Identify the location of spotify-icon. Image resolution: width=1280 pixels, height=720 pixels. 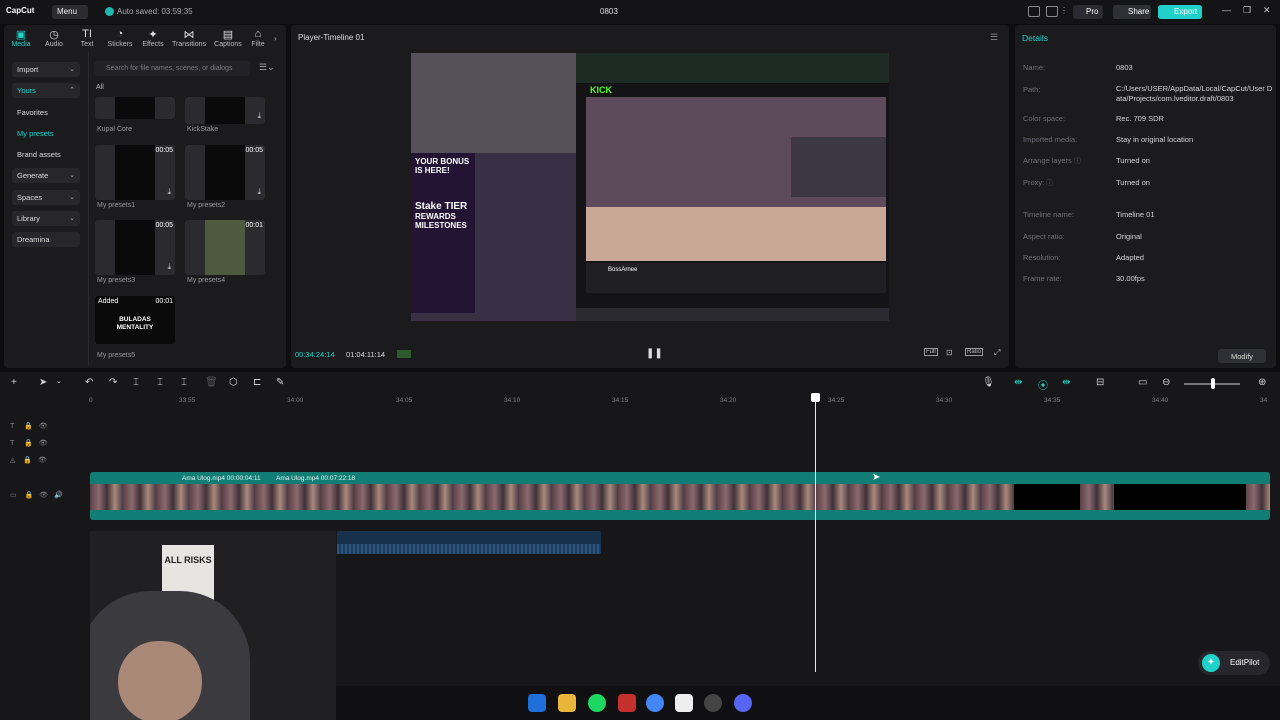
(597, 703).